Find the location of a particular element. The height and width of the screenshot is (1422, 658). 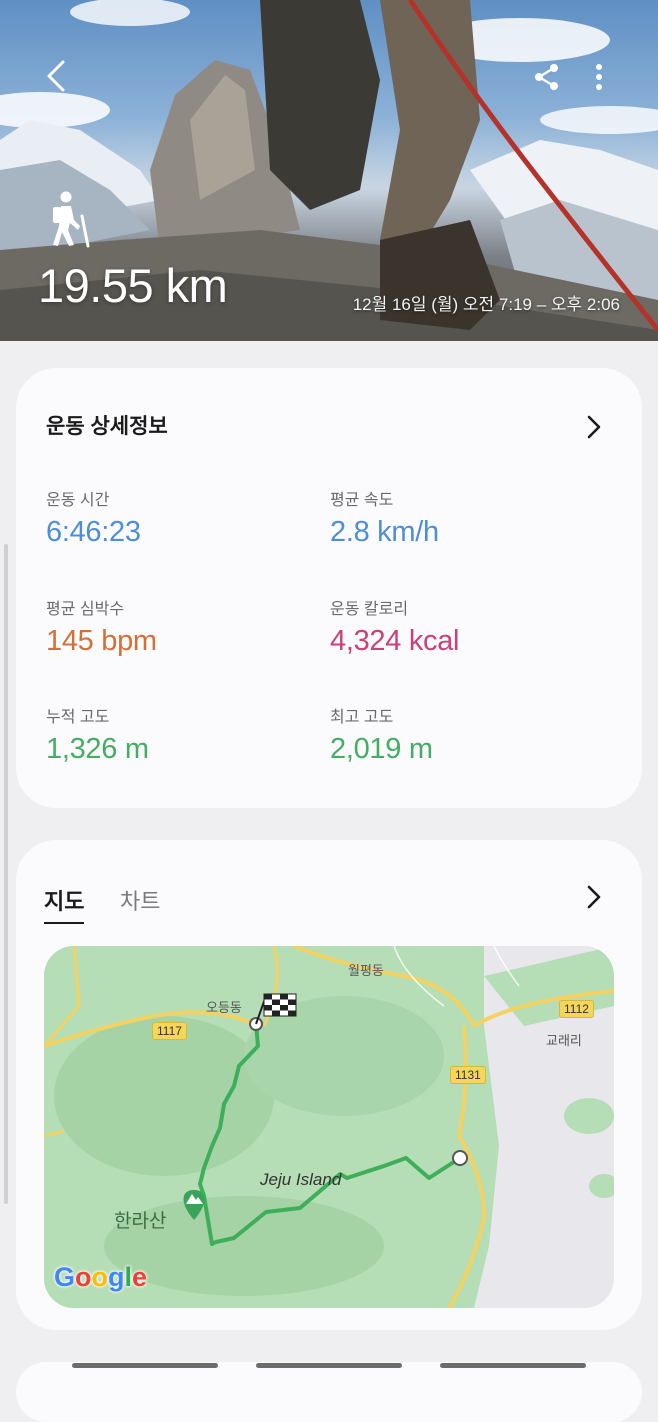

map-label-gyorae: 교래리 is located at coordinates (564, 1040).